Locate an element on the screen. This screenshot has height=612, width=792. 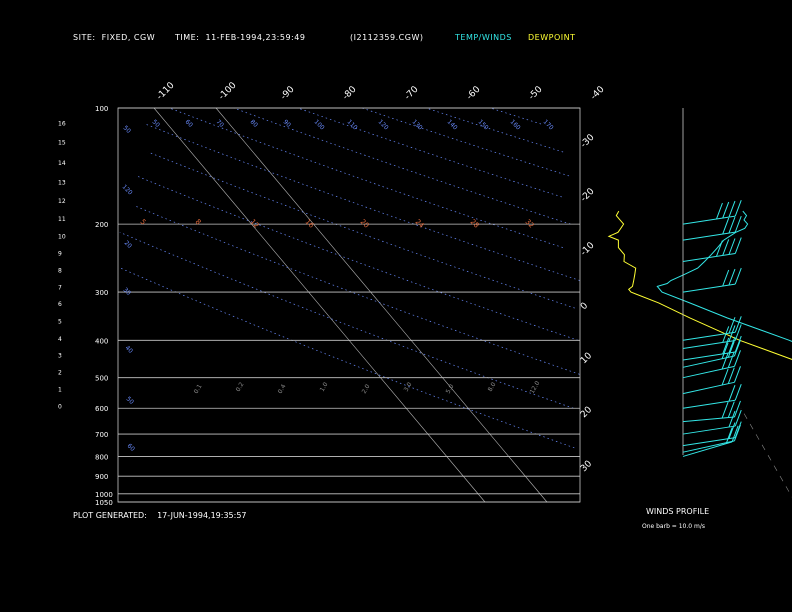
dry-adiabat-label: 40 is located at coordinates (129, 349).